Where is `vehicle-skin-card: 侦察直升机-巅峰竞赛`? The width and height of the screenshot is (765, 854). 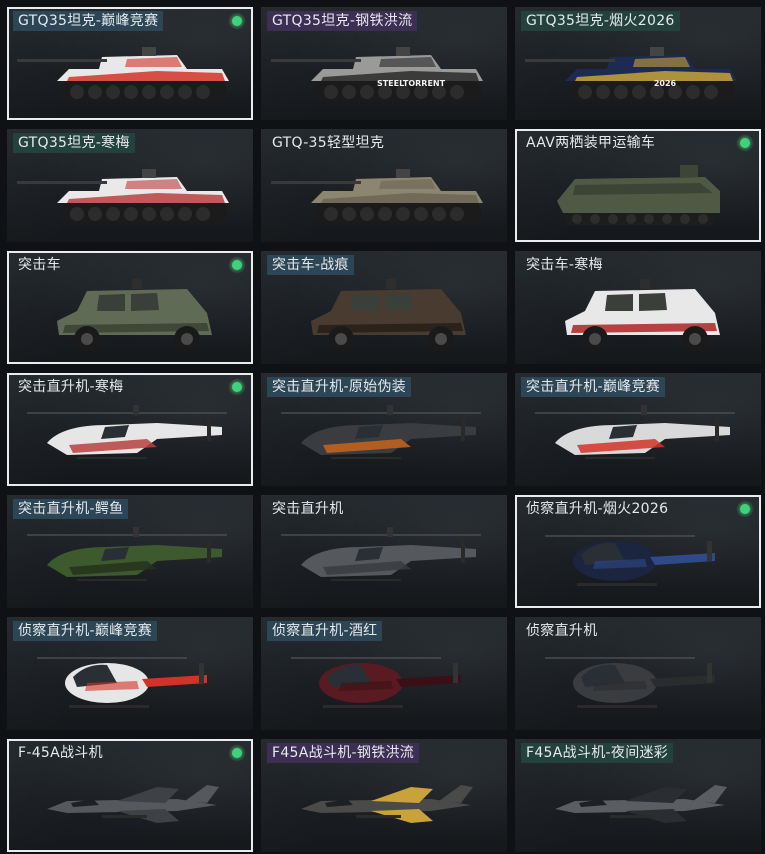
vehicle-skin-card: 侦察直升机-巅峰竞赛 is located at coordinates (130, 673).